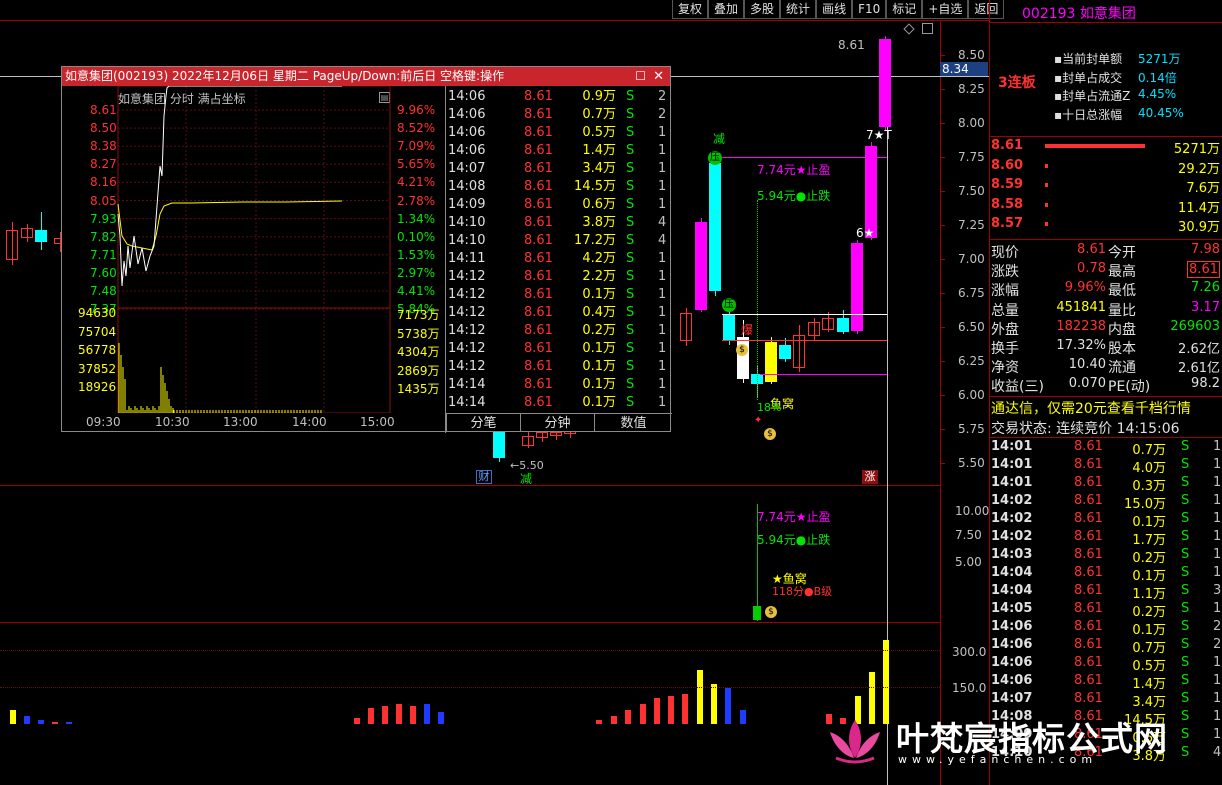 The width and height of the screenshot is (1222, 785). Describe the element at coordinates (1012, 662) in the screenshot. I see `tick-time: 14:06` at that location.